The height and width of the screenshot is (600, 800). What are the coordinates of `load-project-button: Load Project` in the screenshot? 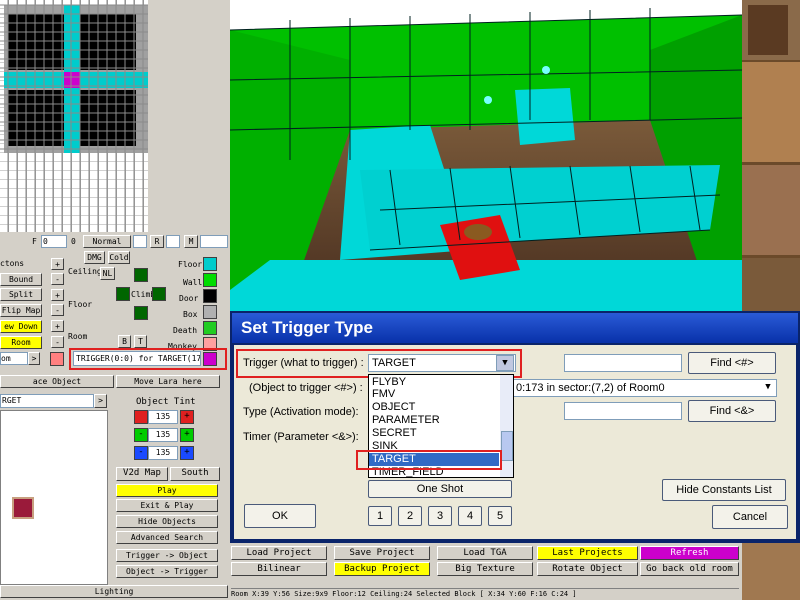 It's located at (279, 553).